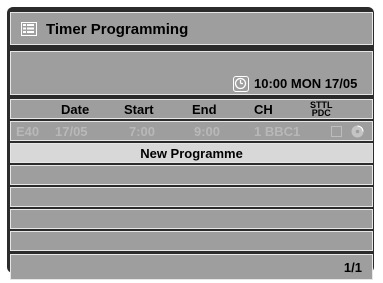  I want to click on column-header-start: Start, so click(139, 109).